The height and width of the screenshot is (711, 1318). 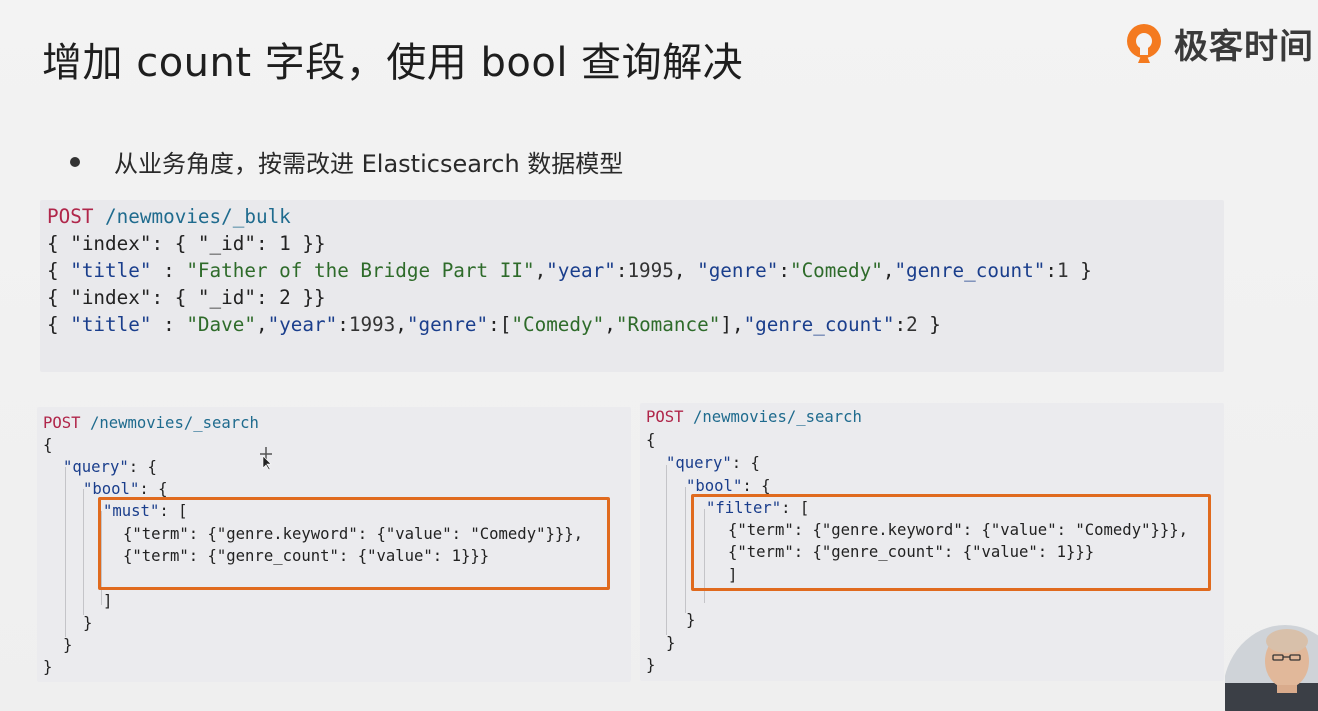 What do you see at coordinates (198, 216) in the screenshot?
I see `request-path: /newmovies/_bulk` at bounding box center [198, 216].